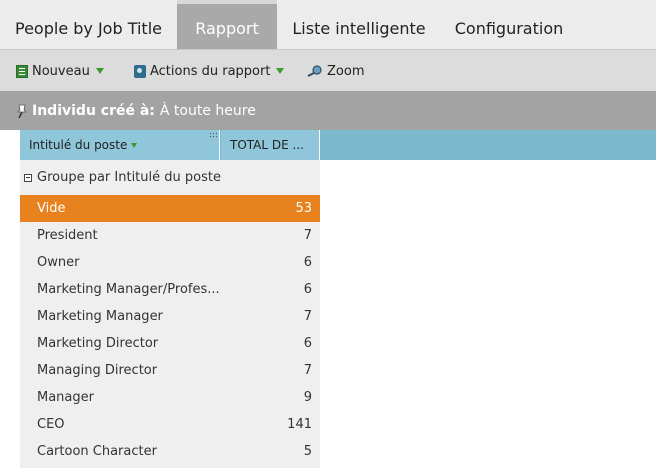  Describe the element at coordinates (170, 343) in the screenshot. I see `table-row: Marketing Director 6` at that location.